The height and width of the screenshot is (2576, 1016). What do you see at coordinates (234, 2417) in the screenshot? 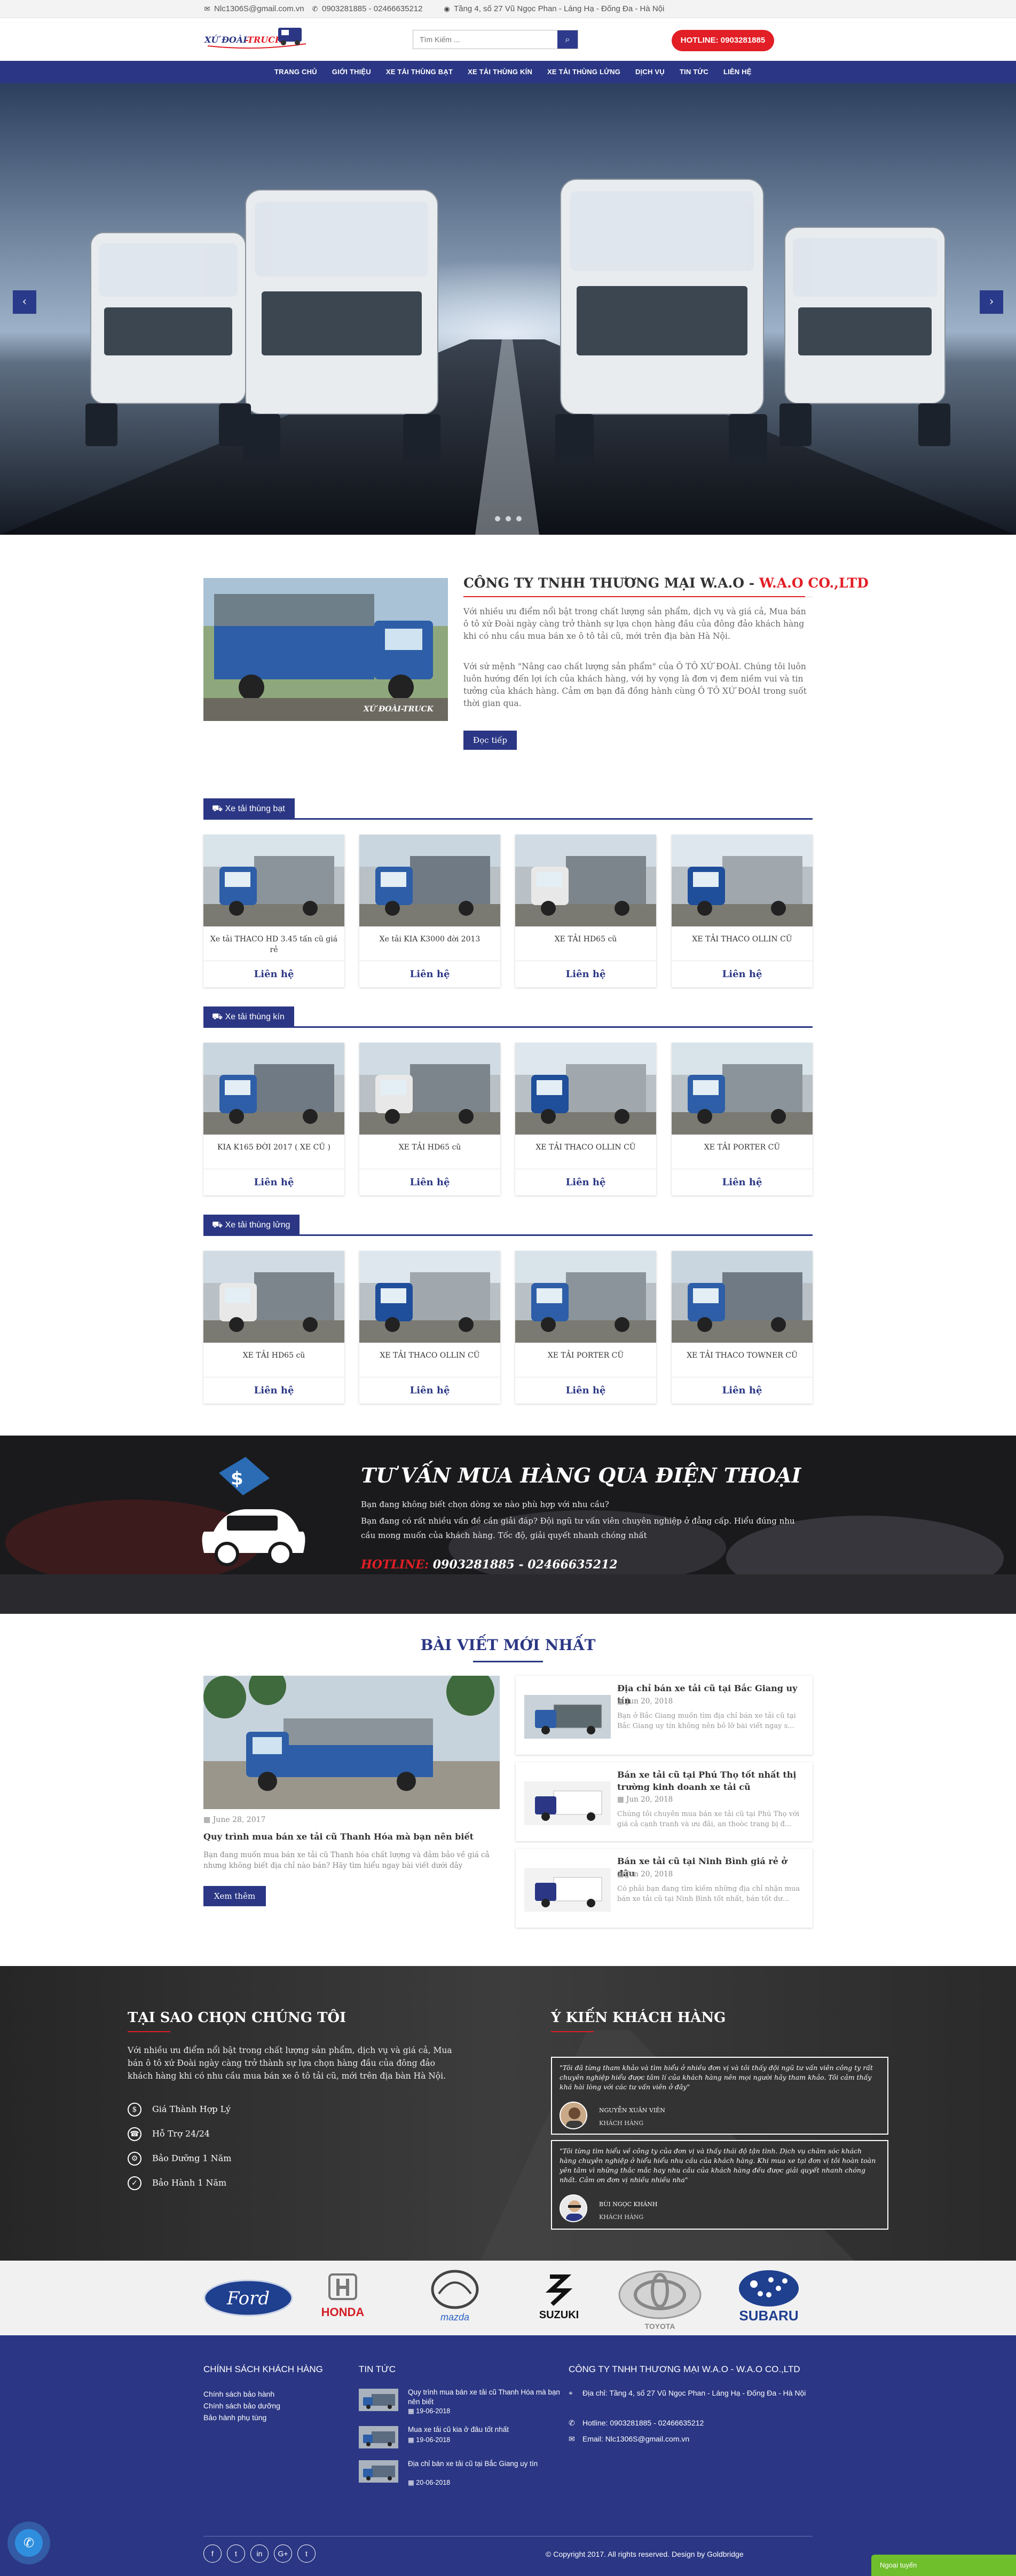
I see `policy-link-parts: Bảo hành phụ tùng` at bounding box center [234, 2417].